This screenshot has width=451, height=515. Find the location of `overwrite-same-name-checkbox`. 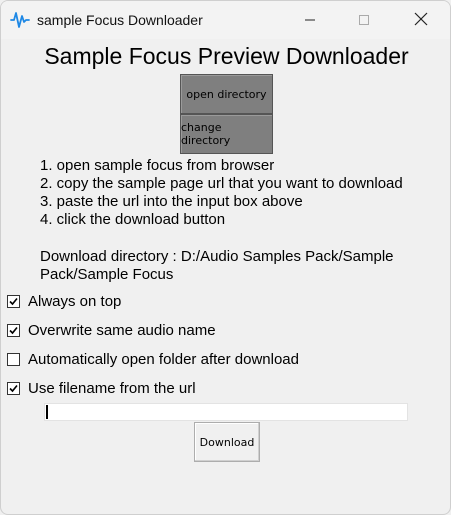

overwrite-same-name-checkbox is located at coordinates (13, 330).